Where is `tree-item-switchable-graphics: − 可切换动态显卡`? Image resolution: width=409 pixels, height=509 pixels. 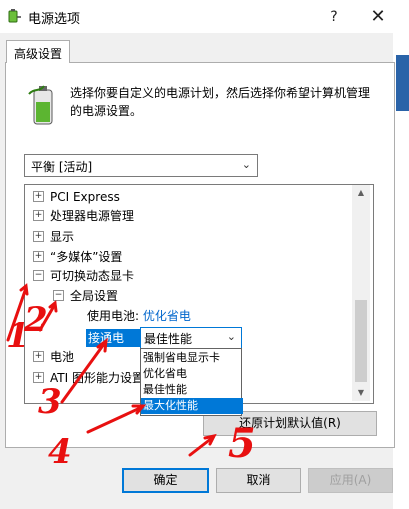
tree-item-switchable-graphics: − 可切换动态显卡 is located at coordinates (83, 276).